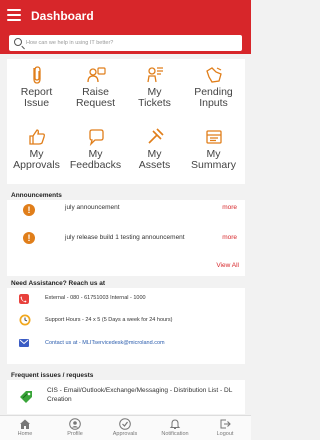  I want to click on tile-label: My Tickets, so click(154, 97).